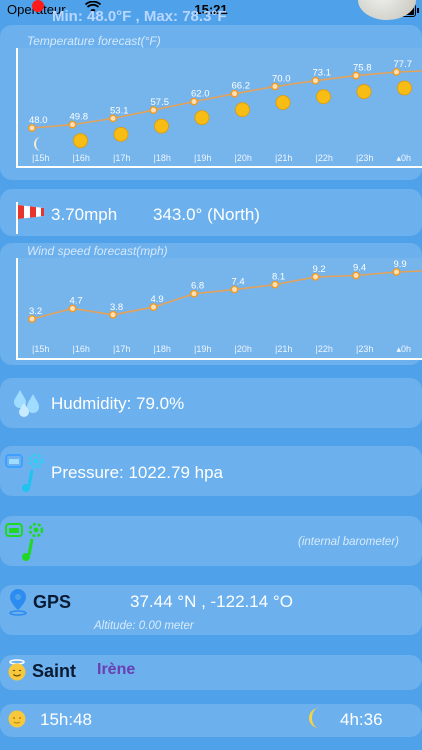  Describe the element at coordinates (157, 299) in the screenshot. I see `data-label: 4.9` at that location.